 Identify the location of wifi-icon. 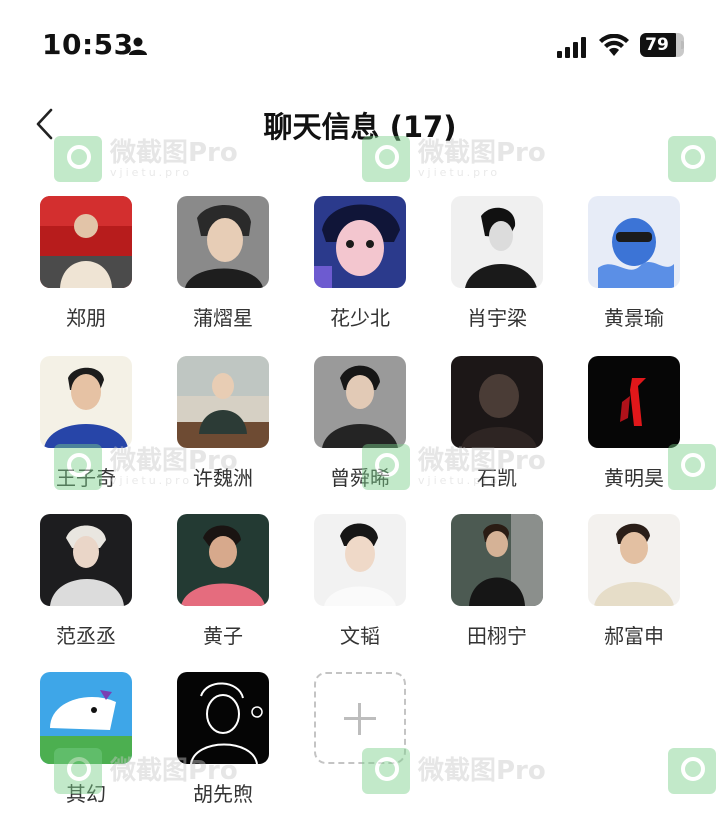
(614, 45).